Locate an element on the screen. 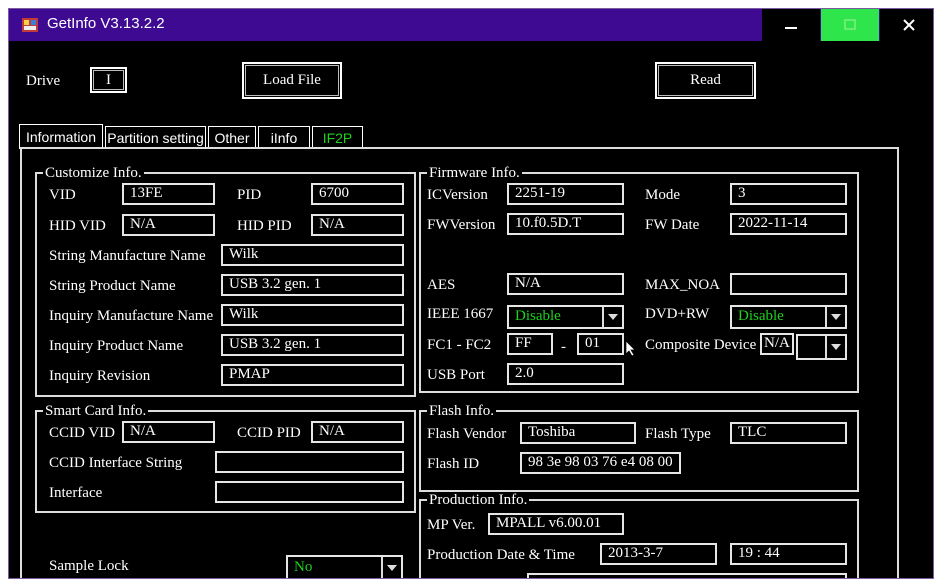  flash-vendor-field: Toshiba is located at coordinates (578, 433).